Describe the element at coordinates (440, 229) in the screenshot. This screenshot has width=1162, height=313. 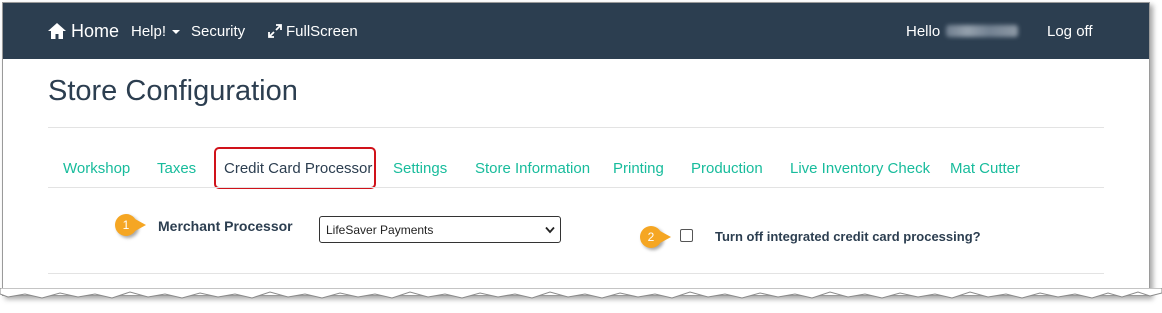
I see `merchant-processor-select: LifeSaver Payments` at that location.